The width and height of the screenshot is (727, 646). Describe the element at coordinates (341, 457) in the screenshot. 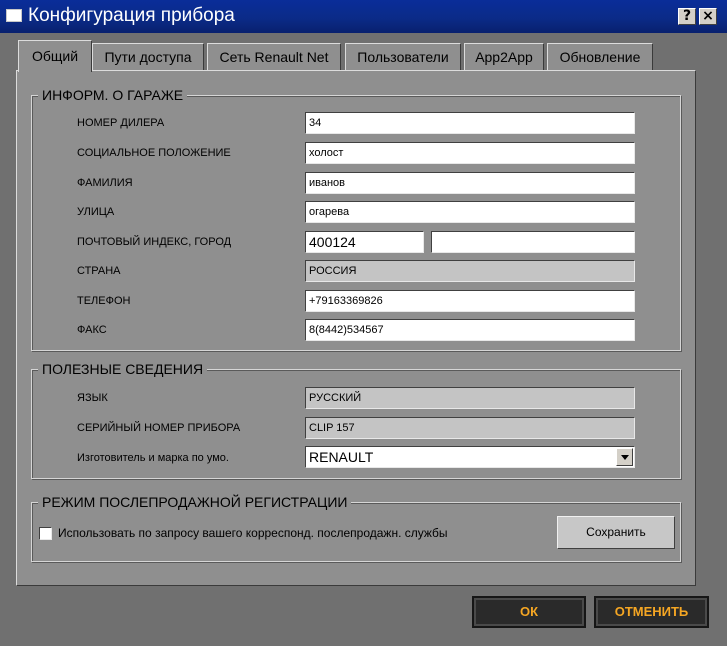

I see `default-maker-value: RENAULT` at that location.